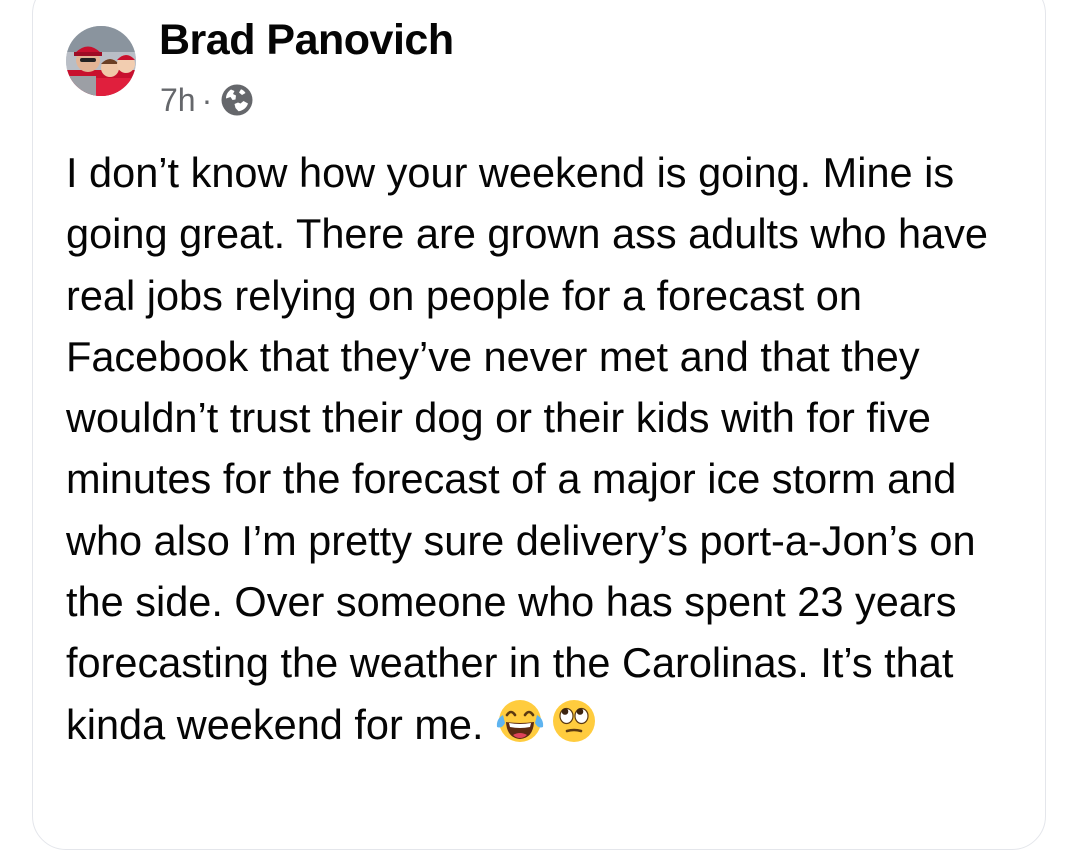  I want to click on emoji-group, so click(548, 721).